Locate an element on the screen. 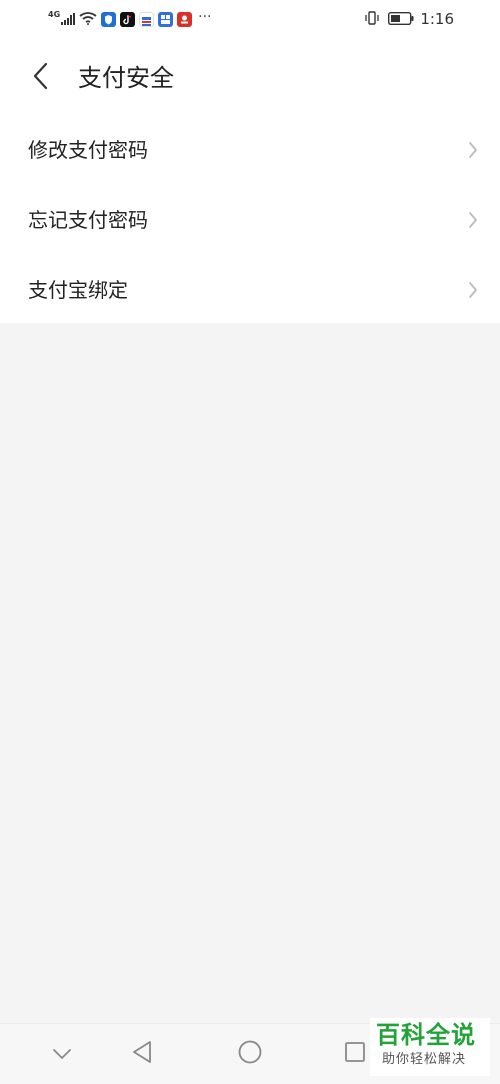  watermark: 百科全说 助你轻松解决 is located at coordinates (430, 1047).